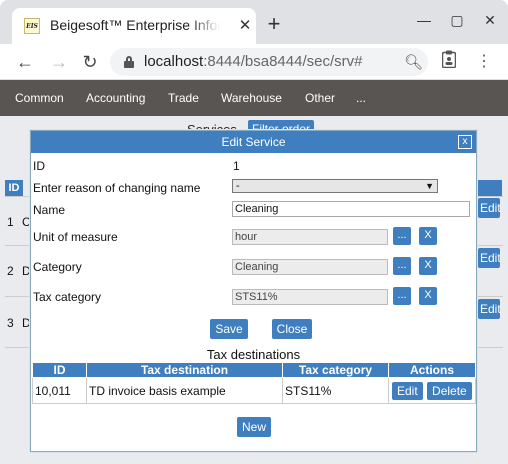  I want to click on row-category: STS11%, so click(335, 390).